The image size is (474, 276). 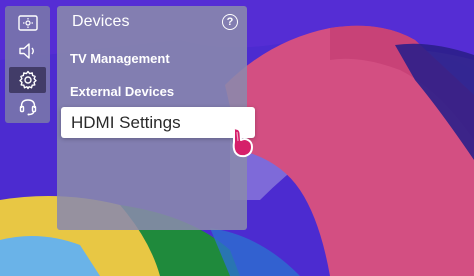 I want to click on general-settings-button, so click(x=27, y=80).